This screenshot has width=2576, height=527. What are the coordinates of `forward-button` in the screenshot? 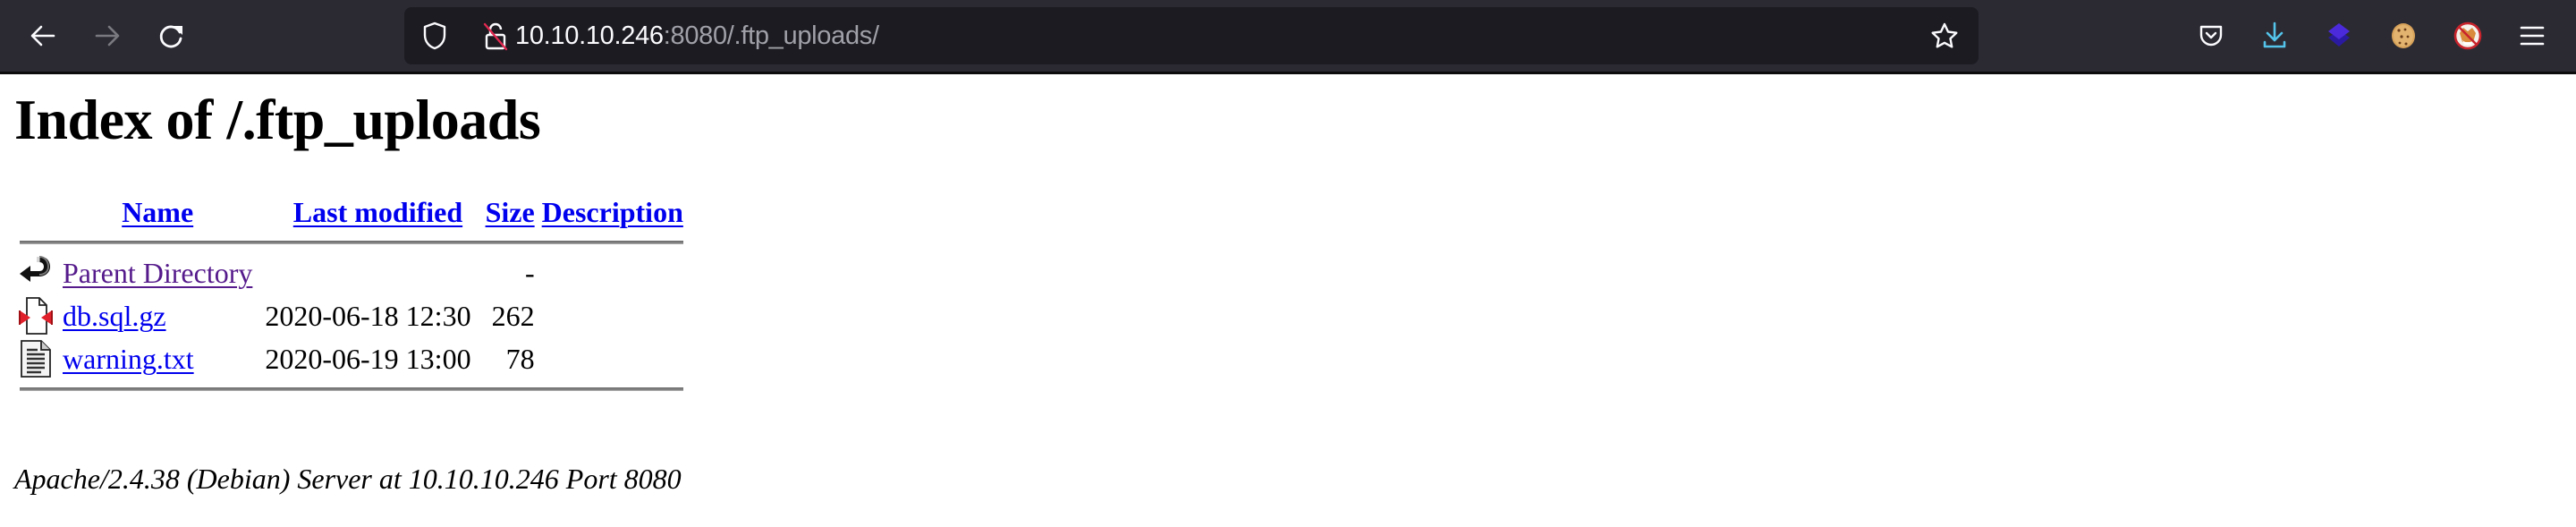 It's located at (107, 35).